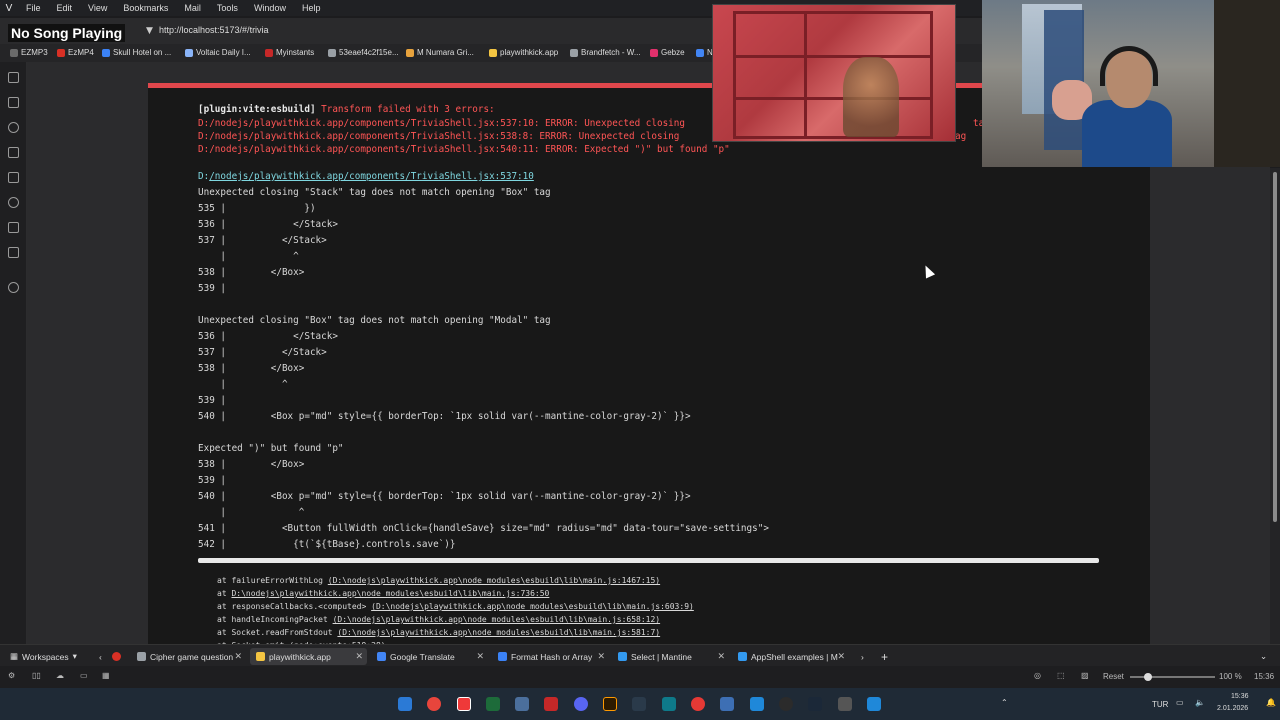 This screenshot has width=1280, height=720. What do you see at coordinates (65, 8) in the screenshot?
I see `menu-edit: Edit` at bounding box center [65, 8].